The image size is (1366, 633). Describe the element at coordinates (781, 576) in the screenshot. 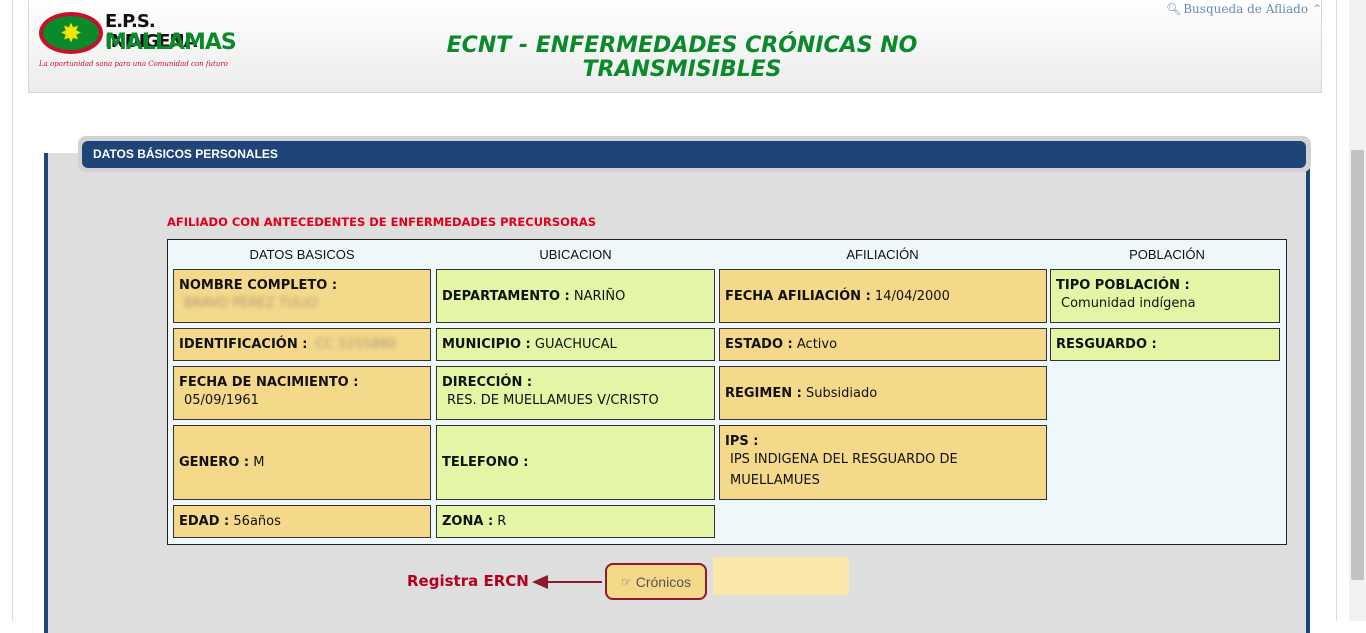

I see `highlight-box` at that location.